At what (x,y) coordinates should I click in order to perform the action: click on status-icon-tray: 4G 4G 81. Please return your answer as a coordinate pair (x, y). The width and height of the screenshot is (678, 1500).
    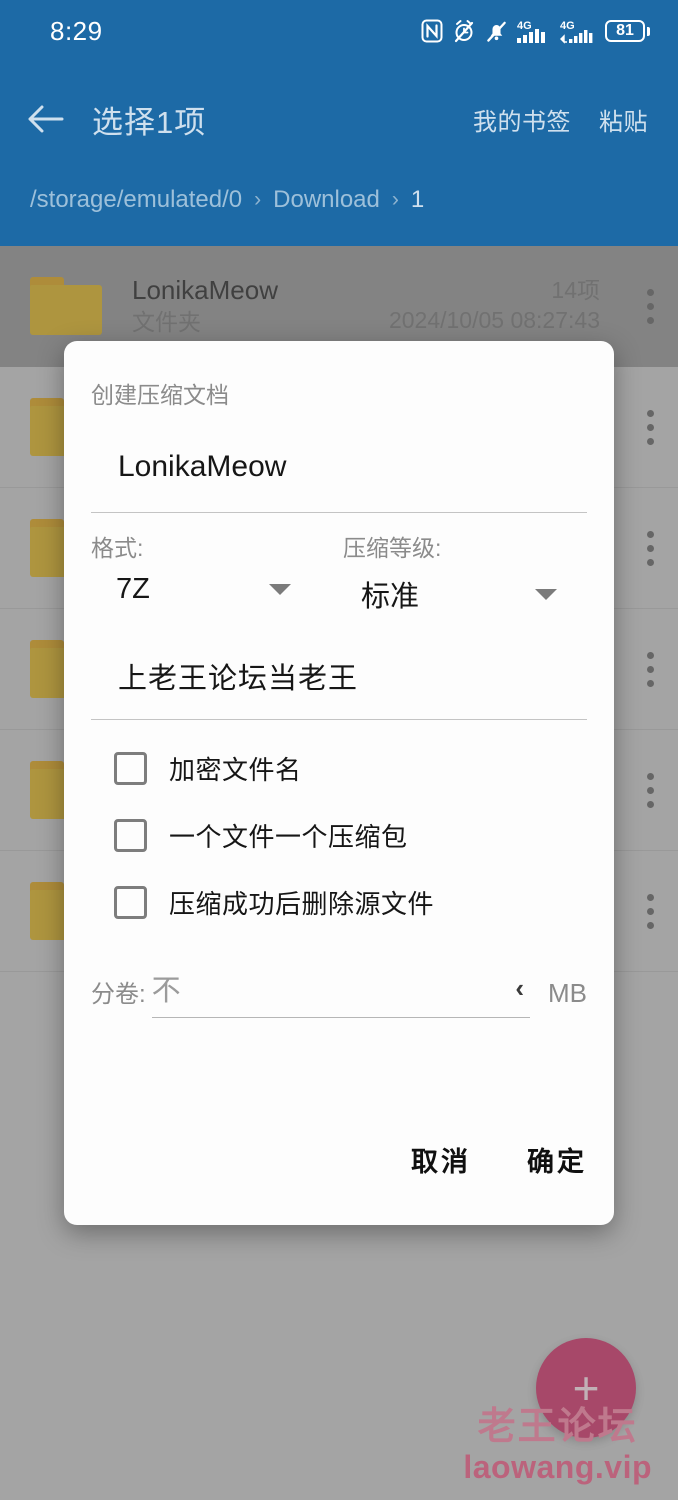
    Looking at the image, I should click on (535, 31).